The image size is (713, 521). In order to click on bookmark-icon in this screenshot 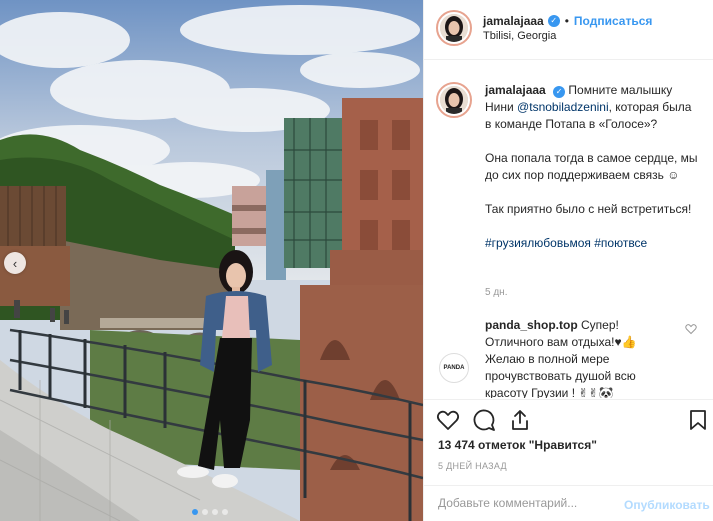, I will do `click(698, 420)`.